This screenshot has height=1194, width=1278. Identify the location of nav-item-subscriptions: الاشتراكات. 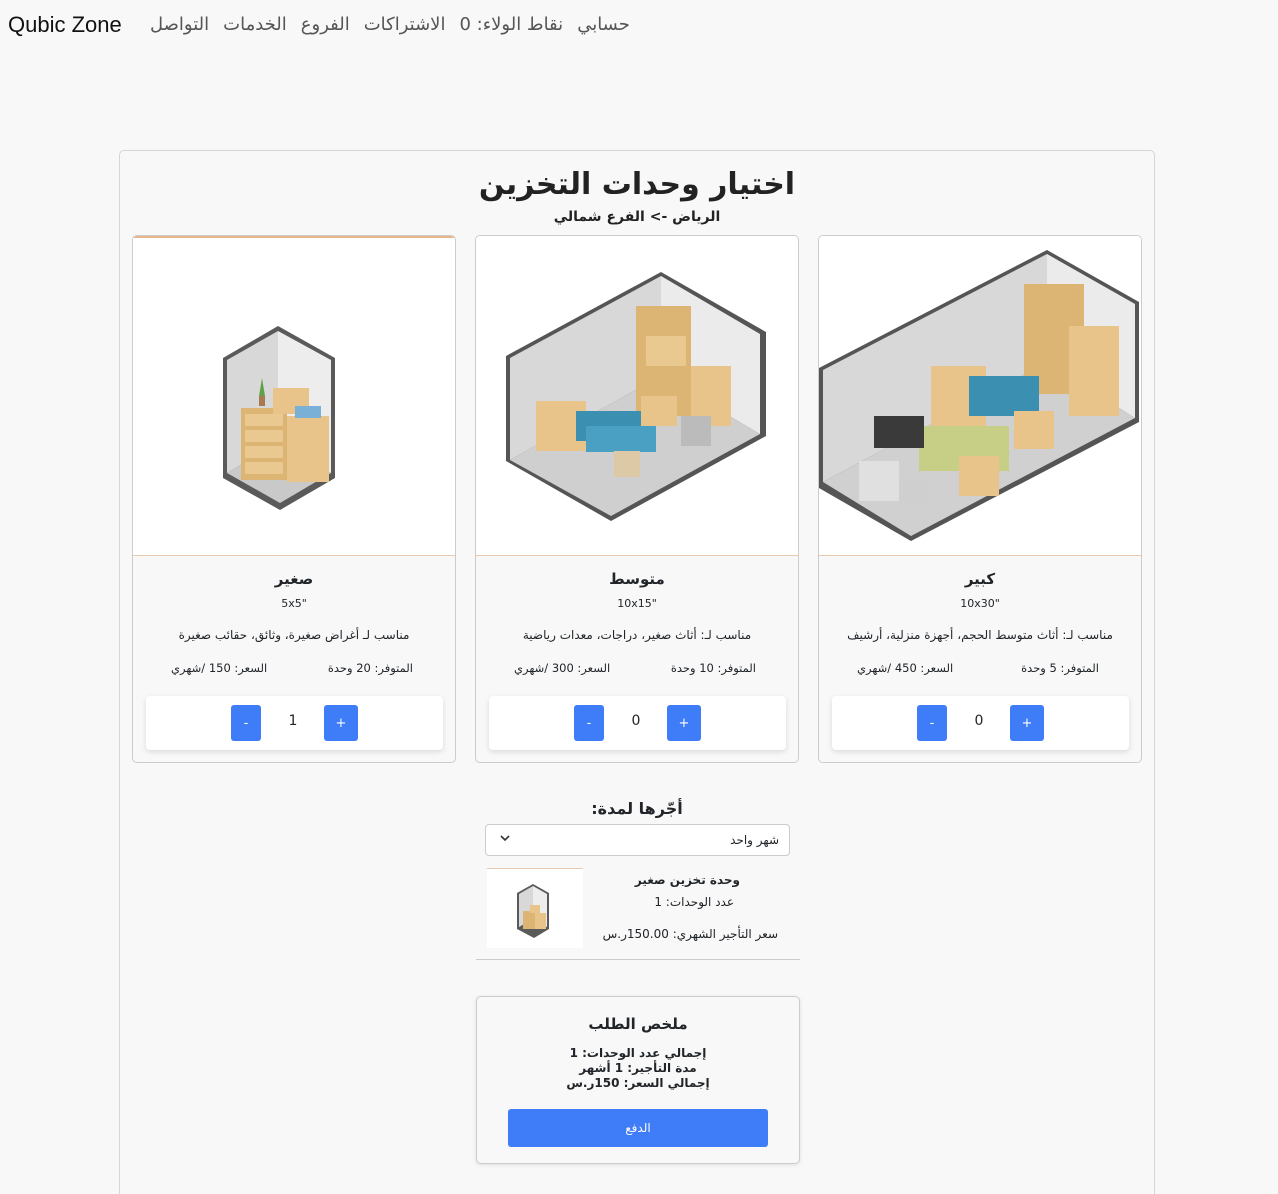
(405, 24).